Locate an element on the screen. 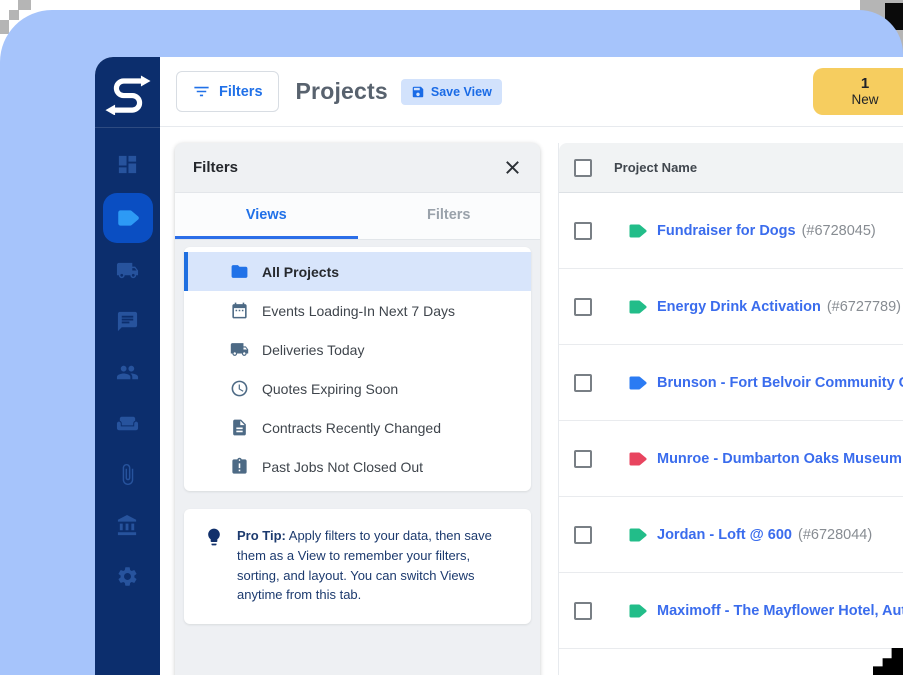 This screenshot has width=903, height=675. people-icon is located at coordinates (127, 372).